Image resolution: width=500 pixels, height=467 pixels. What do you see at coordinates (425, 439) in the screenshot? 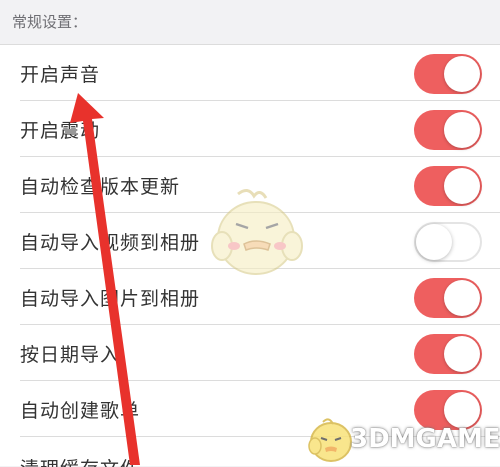
I see `brand-watermark-text: 3DMGAME` at bounding box center [425, 439].